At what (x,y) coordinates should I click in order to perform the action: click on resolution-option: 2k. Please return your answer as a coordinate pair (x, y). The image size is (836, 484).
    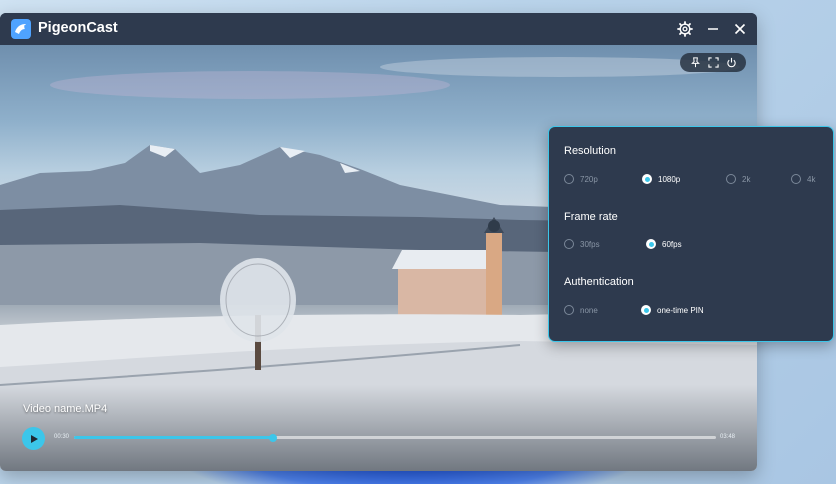
    Looking at the image, I should click on (738, 179).